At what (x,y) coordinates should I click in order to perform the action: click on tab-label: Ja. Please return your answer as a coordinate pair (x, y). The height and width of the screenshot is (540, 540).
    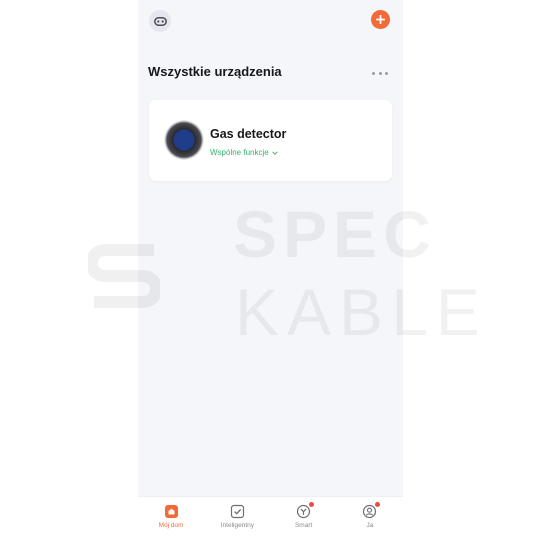
    Looking at the image, I should click on (370, 525).